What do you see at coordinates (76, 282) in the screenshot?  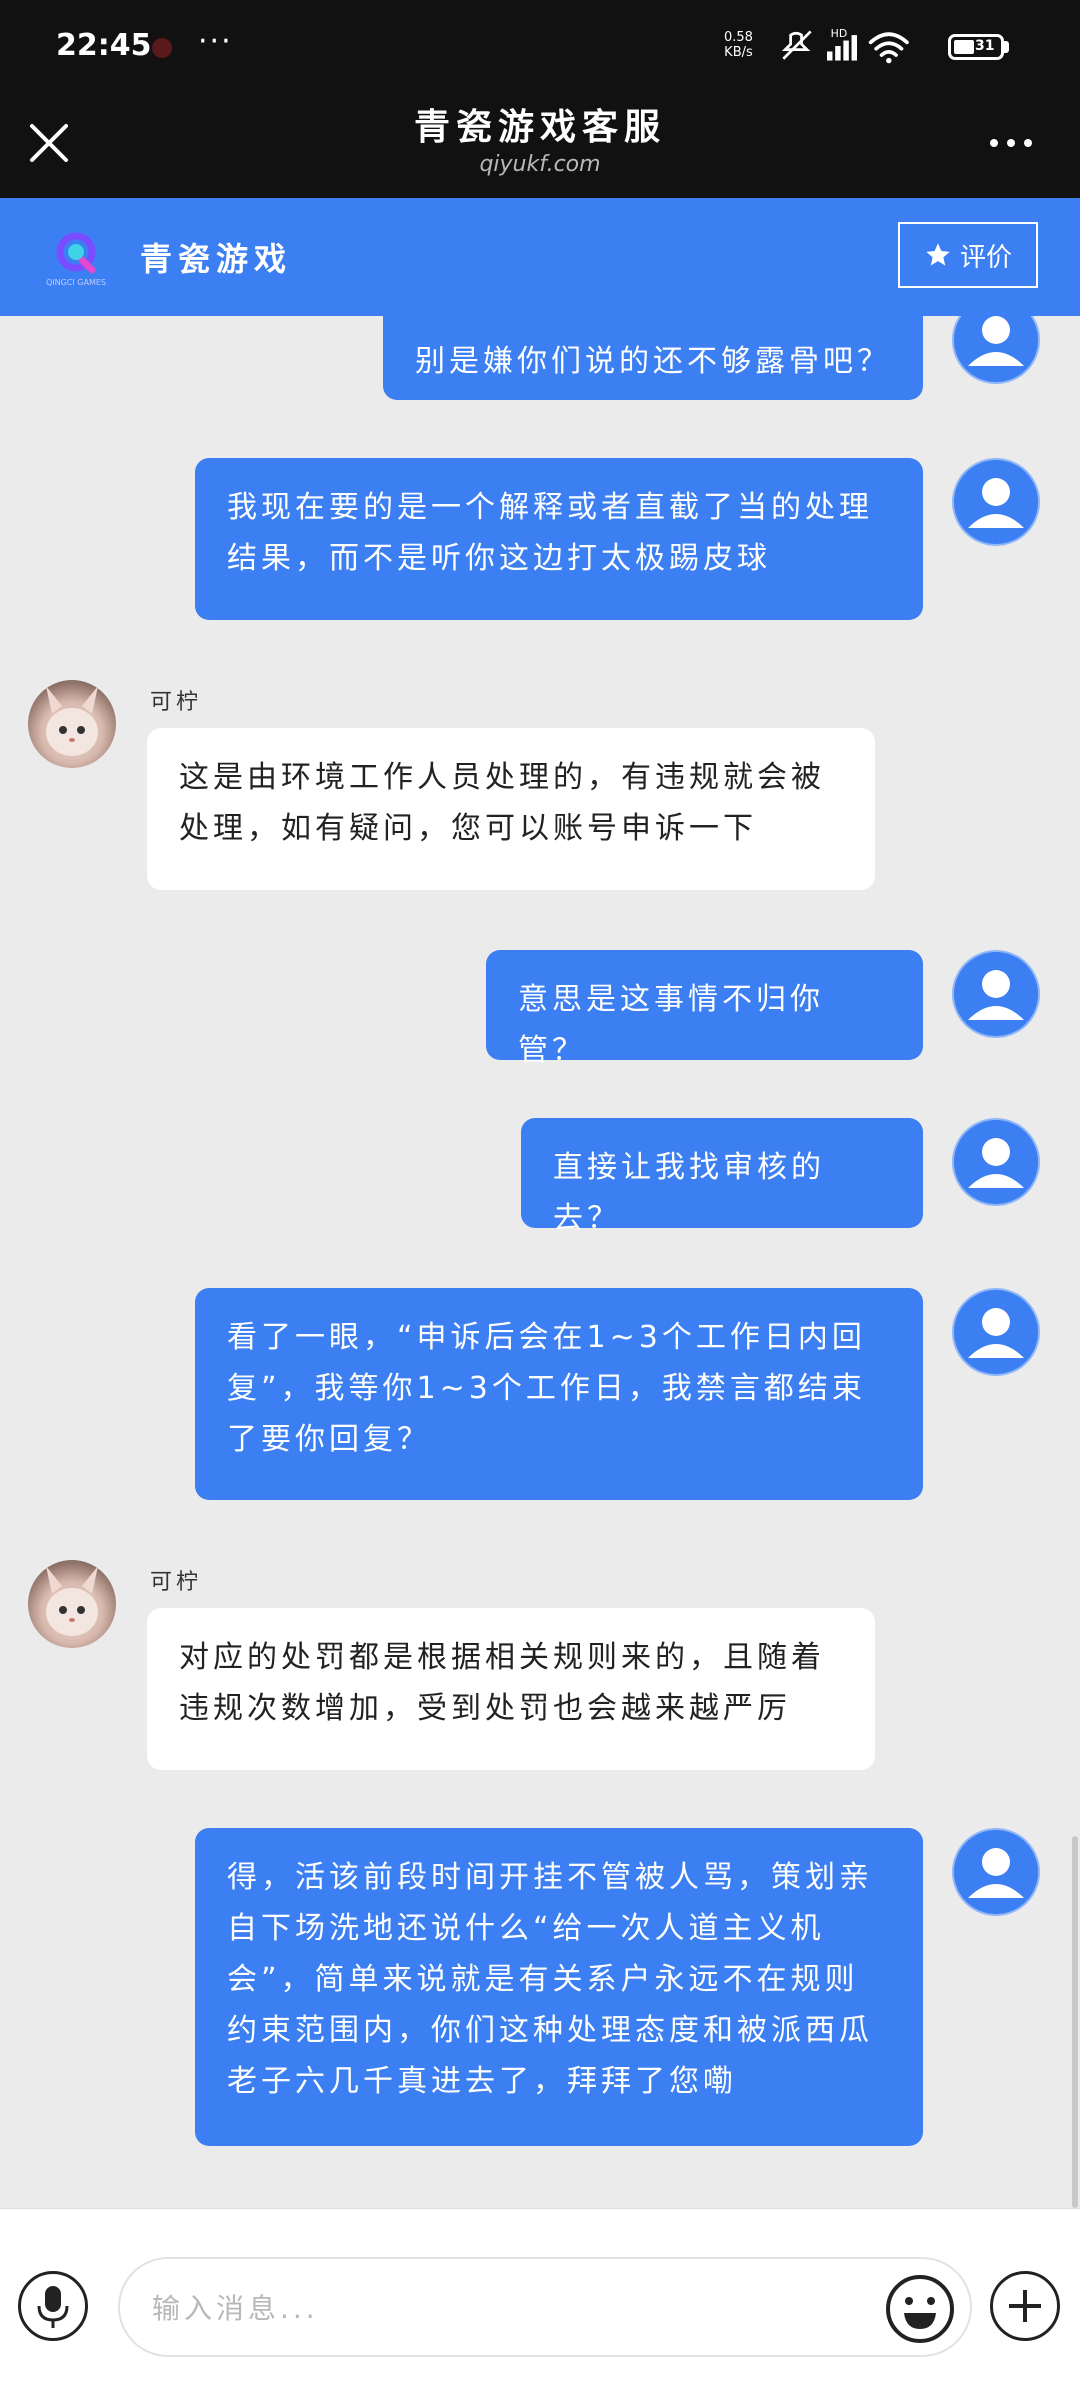 I see `brand-logo-text: QINGCI GAMES` at bounding box center [76, 282].